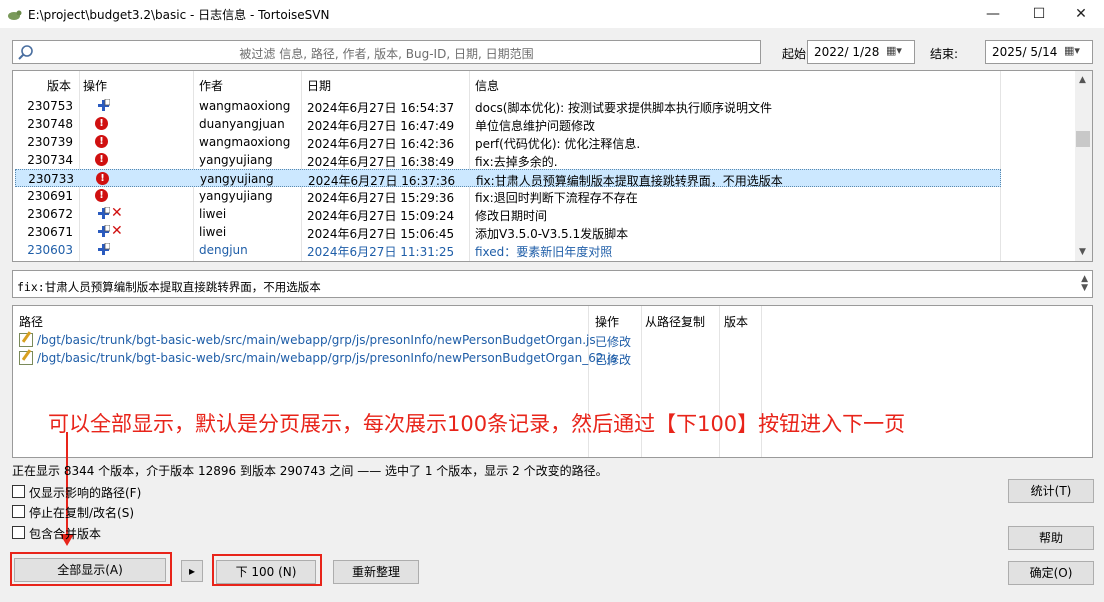 The image size is (1104, 602). I want to click on log-message: perf(代码优化): 优化注释信息., so click(558, 144).